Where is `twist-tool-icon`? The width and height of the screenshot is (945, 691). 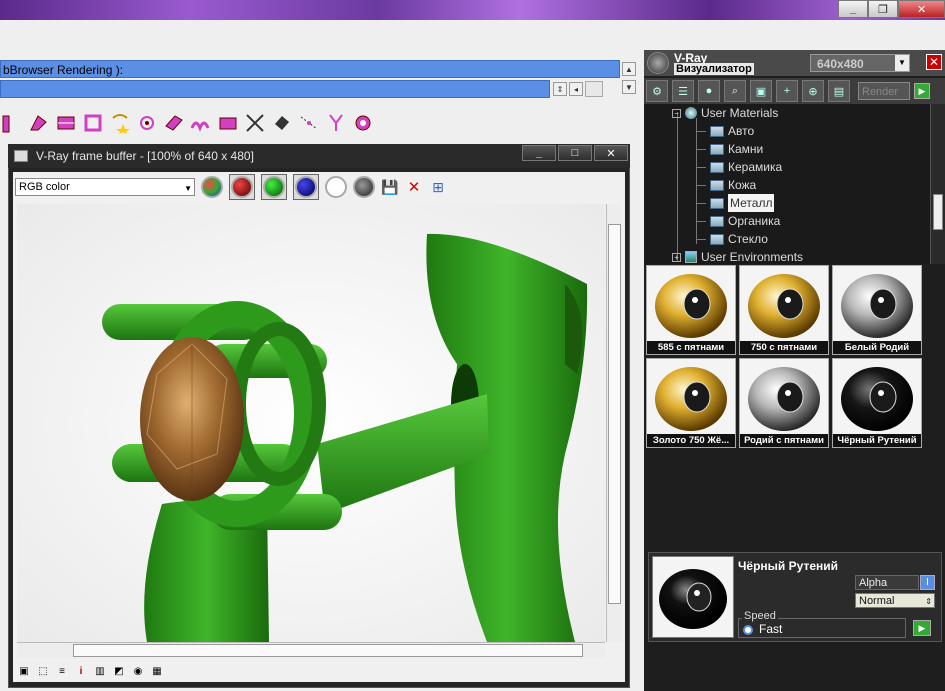
twist-tool-icon is located at coordinates (39, 123).